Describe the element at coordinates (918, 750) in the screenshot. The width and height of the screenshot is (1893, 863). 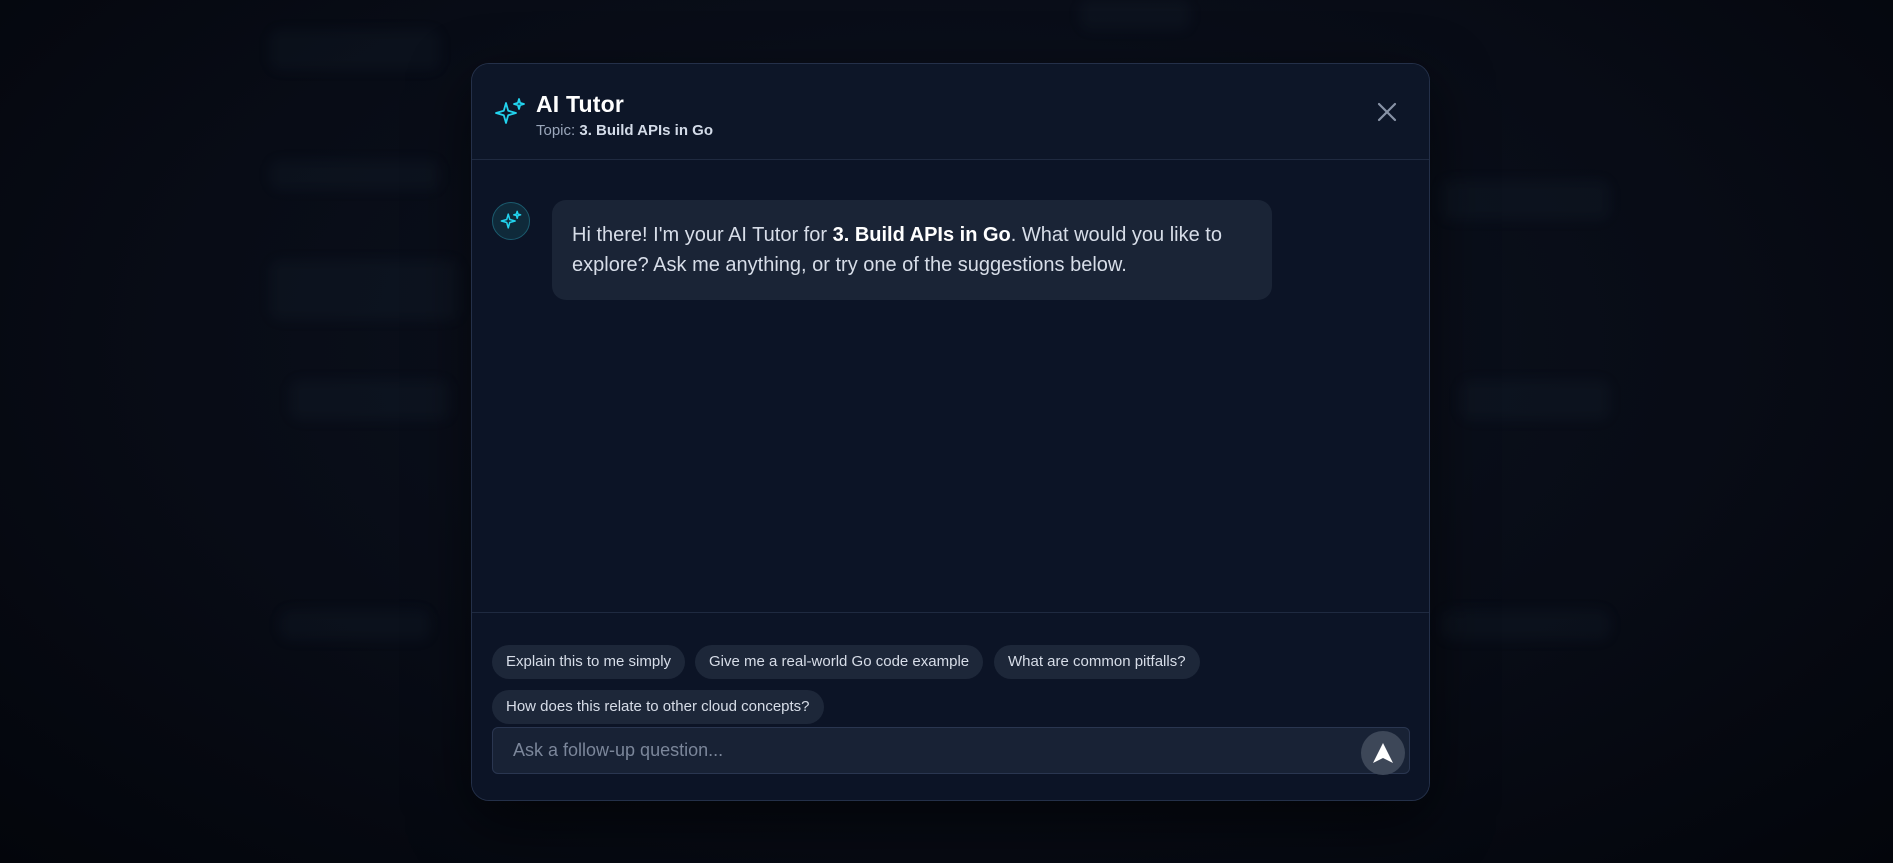
I see `follow-up-question-input` at that location.